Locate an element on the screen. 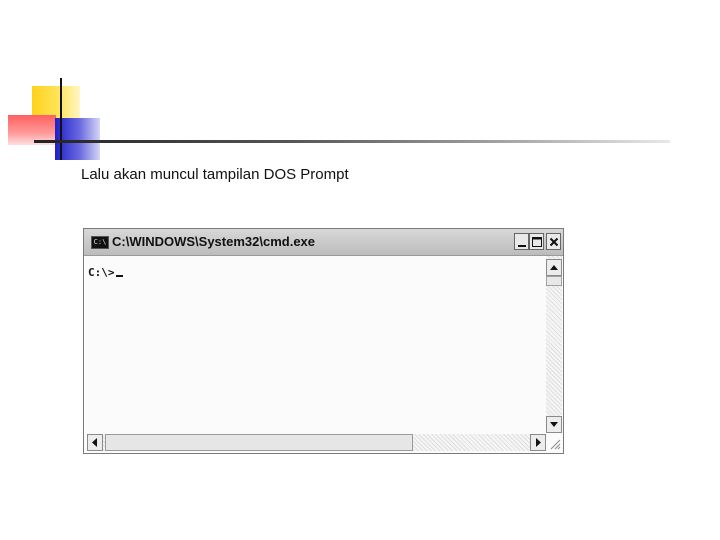 This screenshot has width=720, height=540. resize-grip-icon is located at coordinates (554, 443).